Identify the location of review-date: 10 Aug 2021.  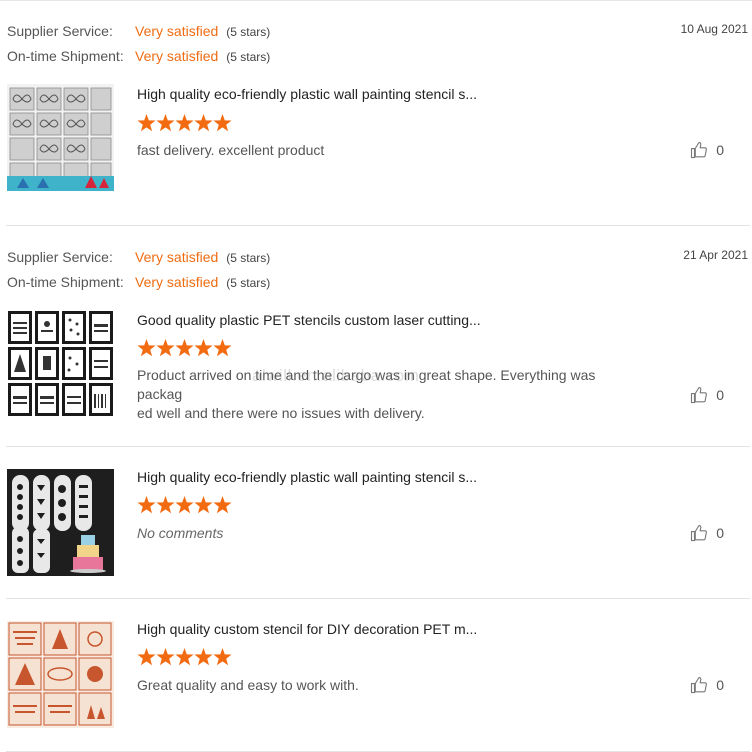
(714, 29).